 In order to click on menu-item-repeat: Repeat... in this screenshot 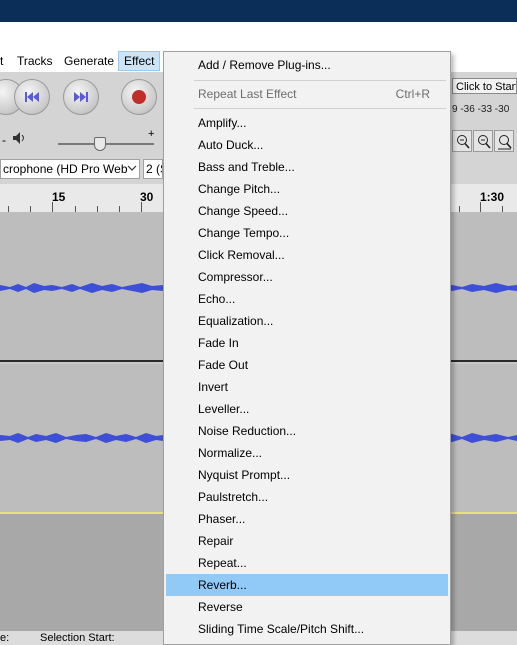, I will do `click(307, 563)`.